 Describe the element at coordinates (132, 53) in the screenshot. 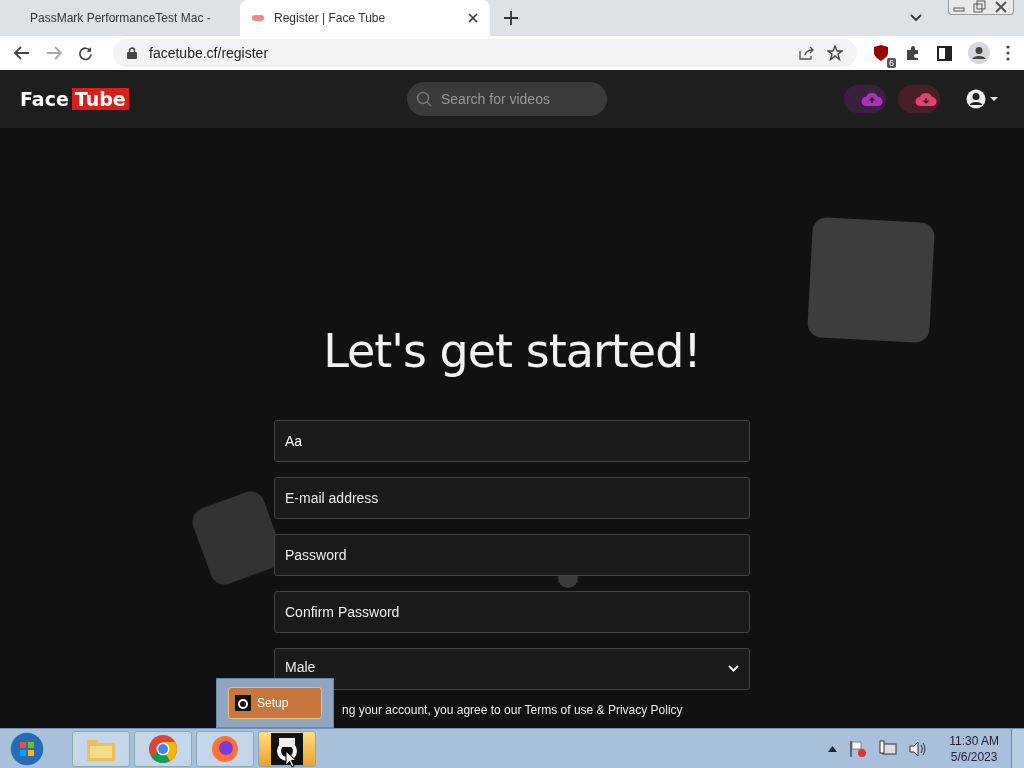

I see `lock-icon` at that location.